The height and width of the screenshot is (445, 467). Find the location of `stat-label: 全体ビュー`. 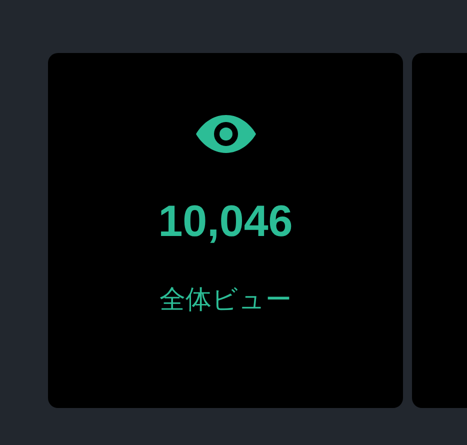

stat-label: 全体ビュー is located at coordinates (226, 300).